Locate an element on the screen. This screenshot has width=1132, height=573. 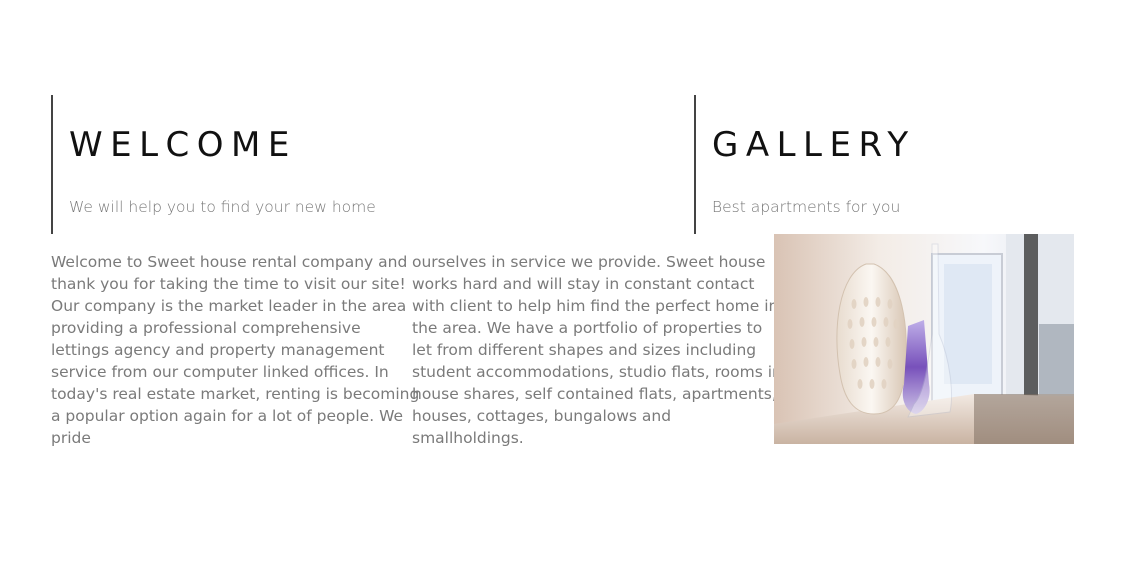
text-line: houses, cottages, bungalows and is located at coordinates (542, 416).